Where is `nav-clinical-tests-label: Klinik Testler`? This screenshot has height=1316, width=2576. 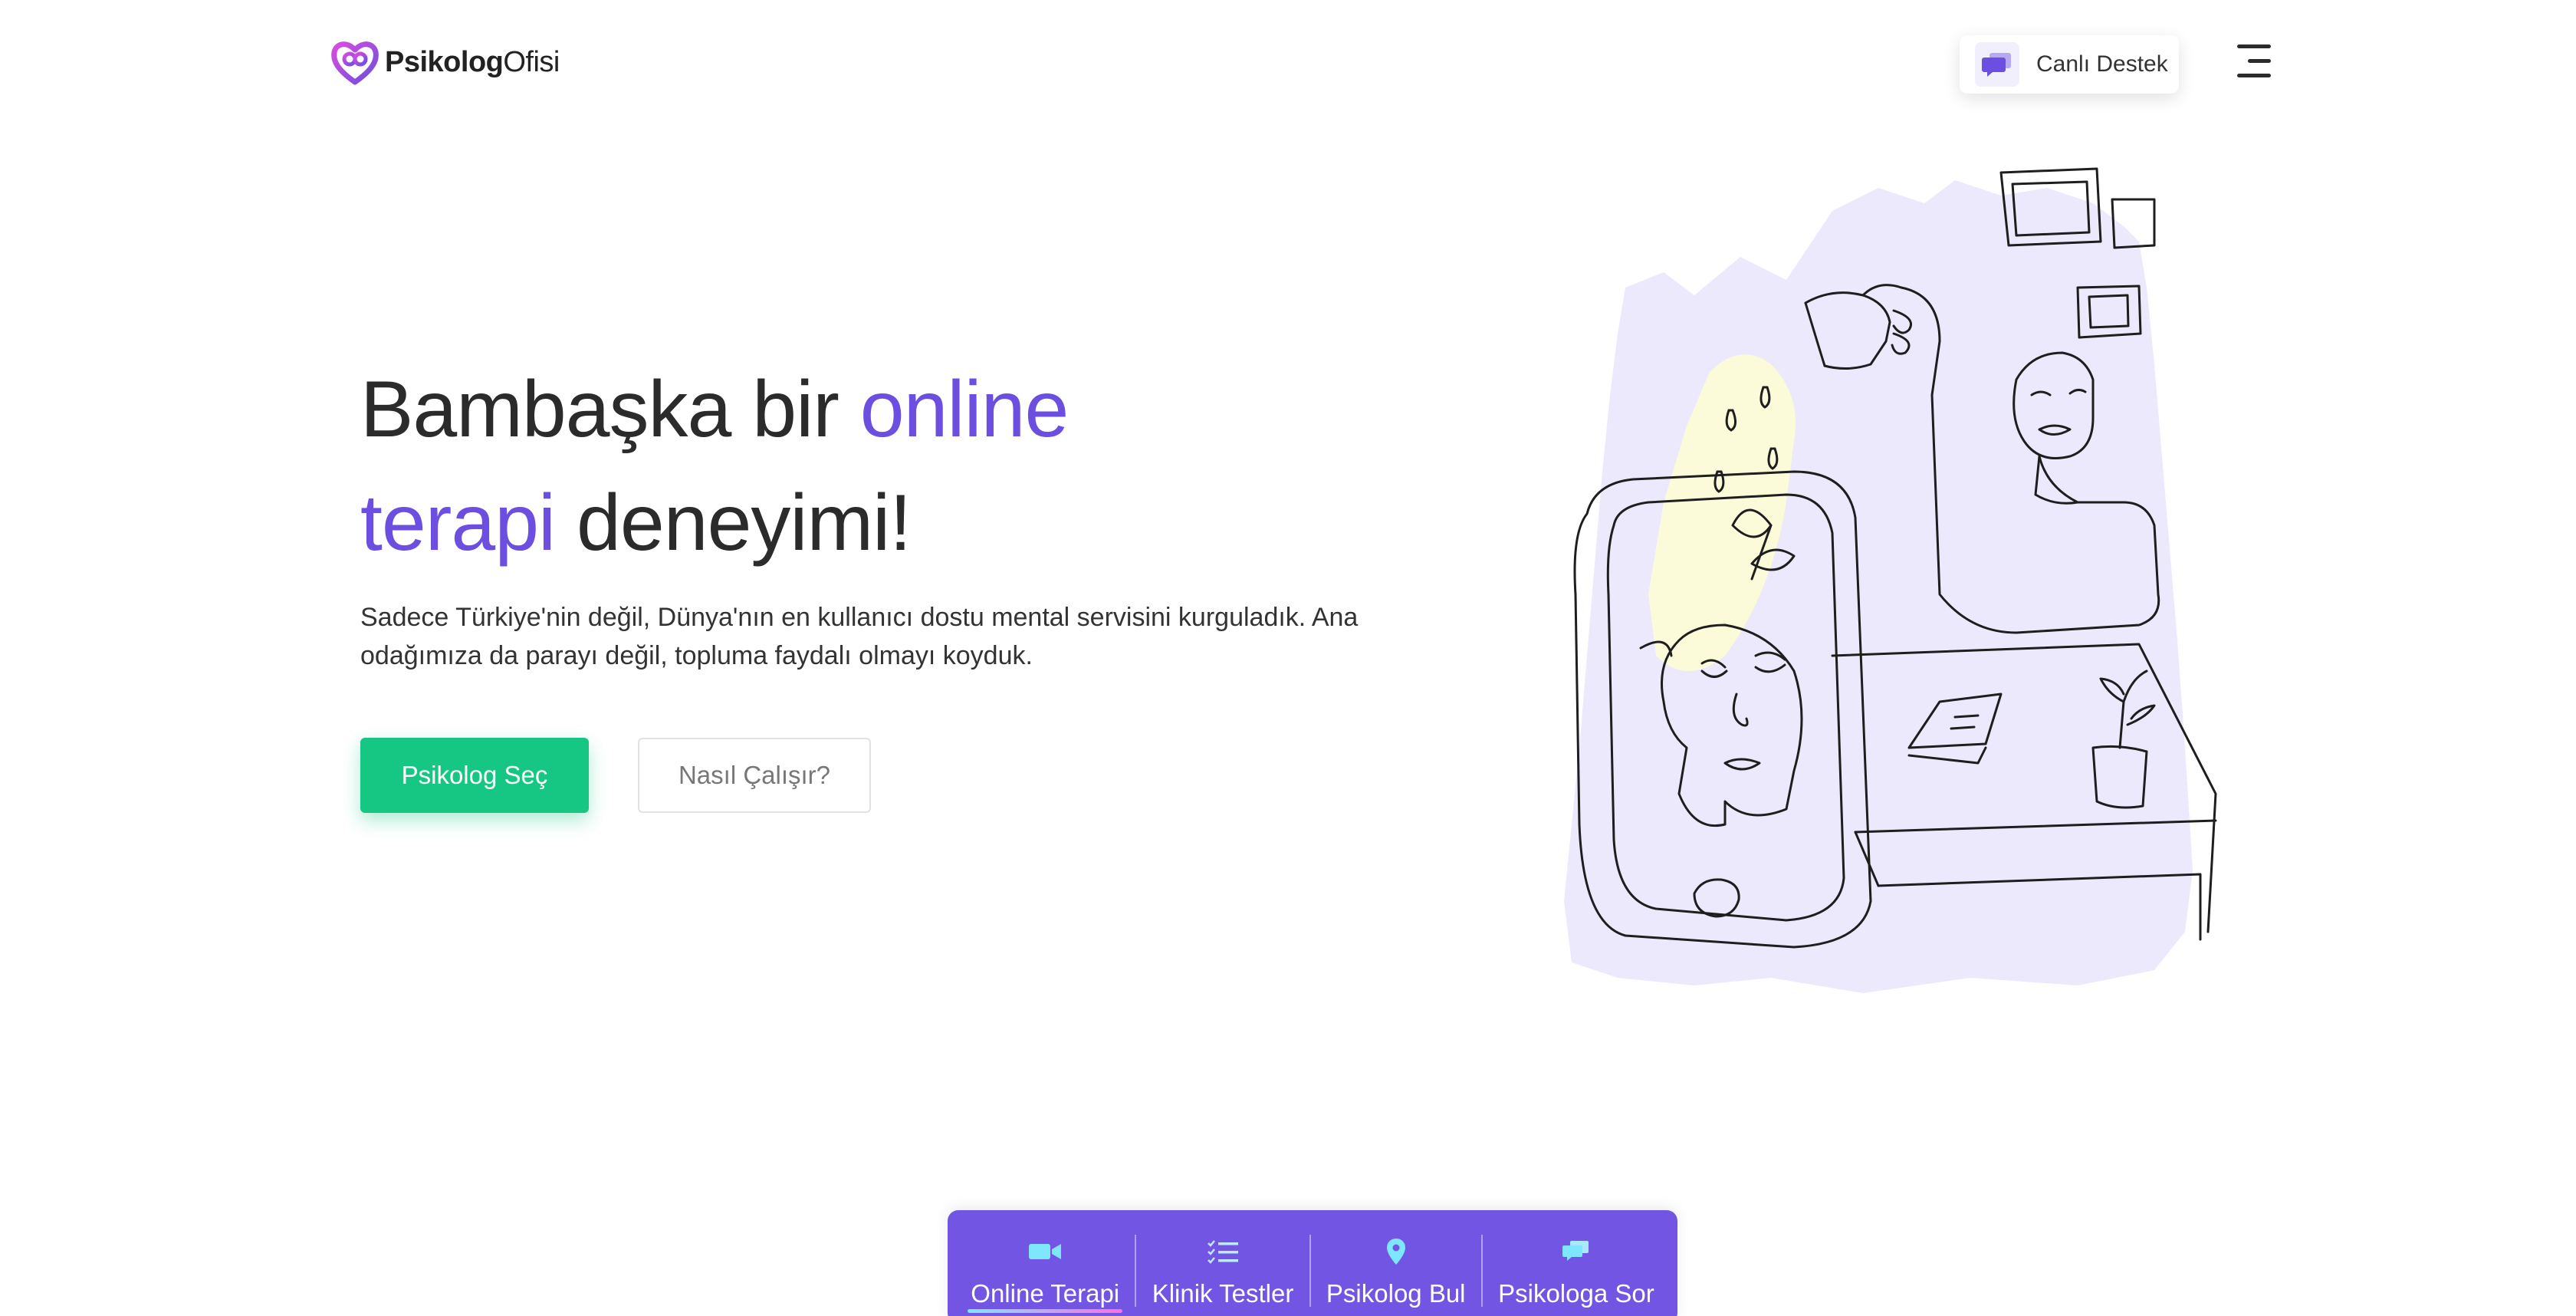 nav-clinical-tests-label: Klinik Testler is located at coordinates (1223, 1293).